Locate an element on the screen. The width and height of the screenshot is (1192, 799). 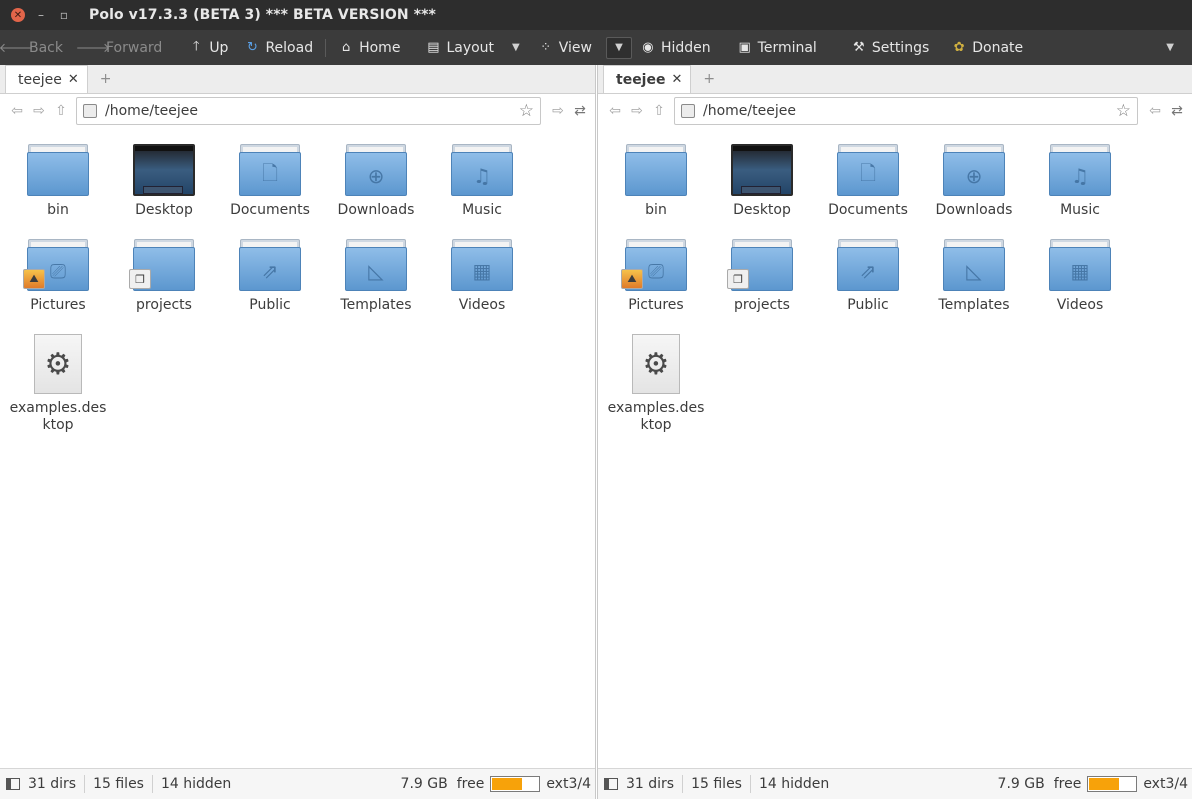
reload-button: ↻ Reload is located at coordinates (278, 47).